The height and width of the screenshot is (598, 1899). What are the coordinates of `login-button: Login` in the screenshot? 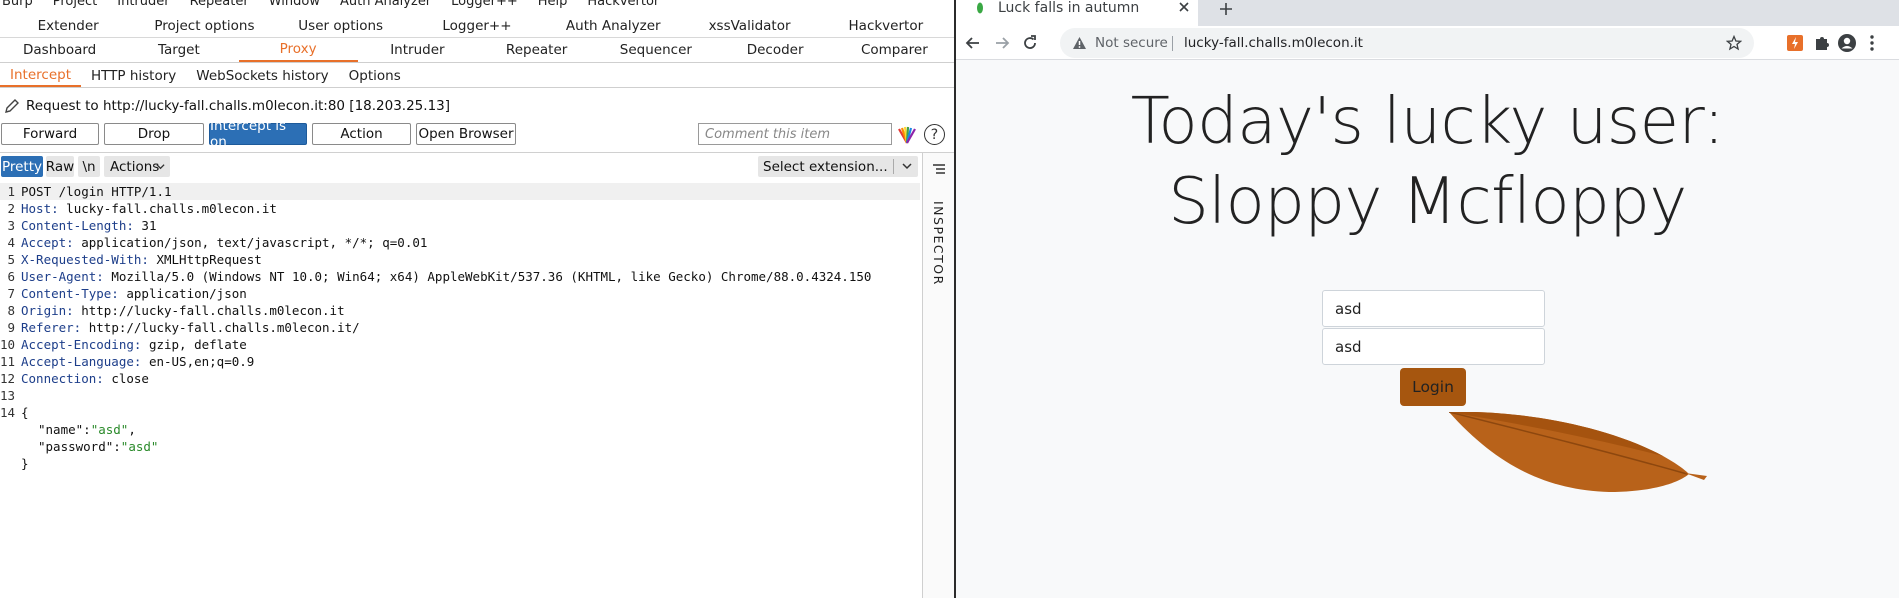 It's located at (1433, 387).